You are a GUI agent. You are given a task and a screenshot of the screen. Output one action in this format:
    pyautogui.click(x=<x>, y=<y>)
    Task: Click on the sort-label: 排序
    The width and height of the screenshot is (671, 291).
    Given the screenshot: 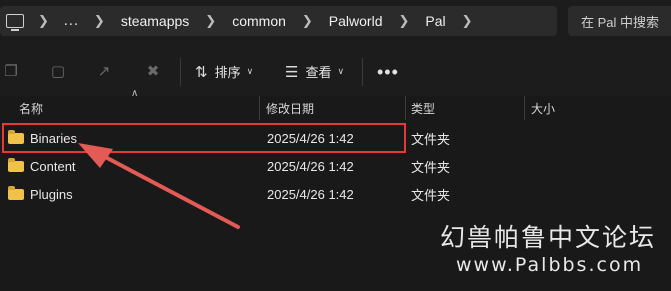 What is the action you would take?
    pyautogui.click(x=227, y=72)
    